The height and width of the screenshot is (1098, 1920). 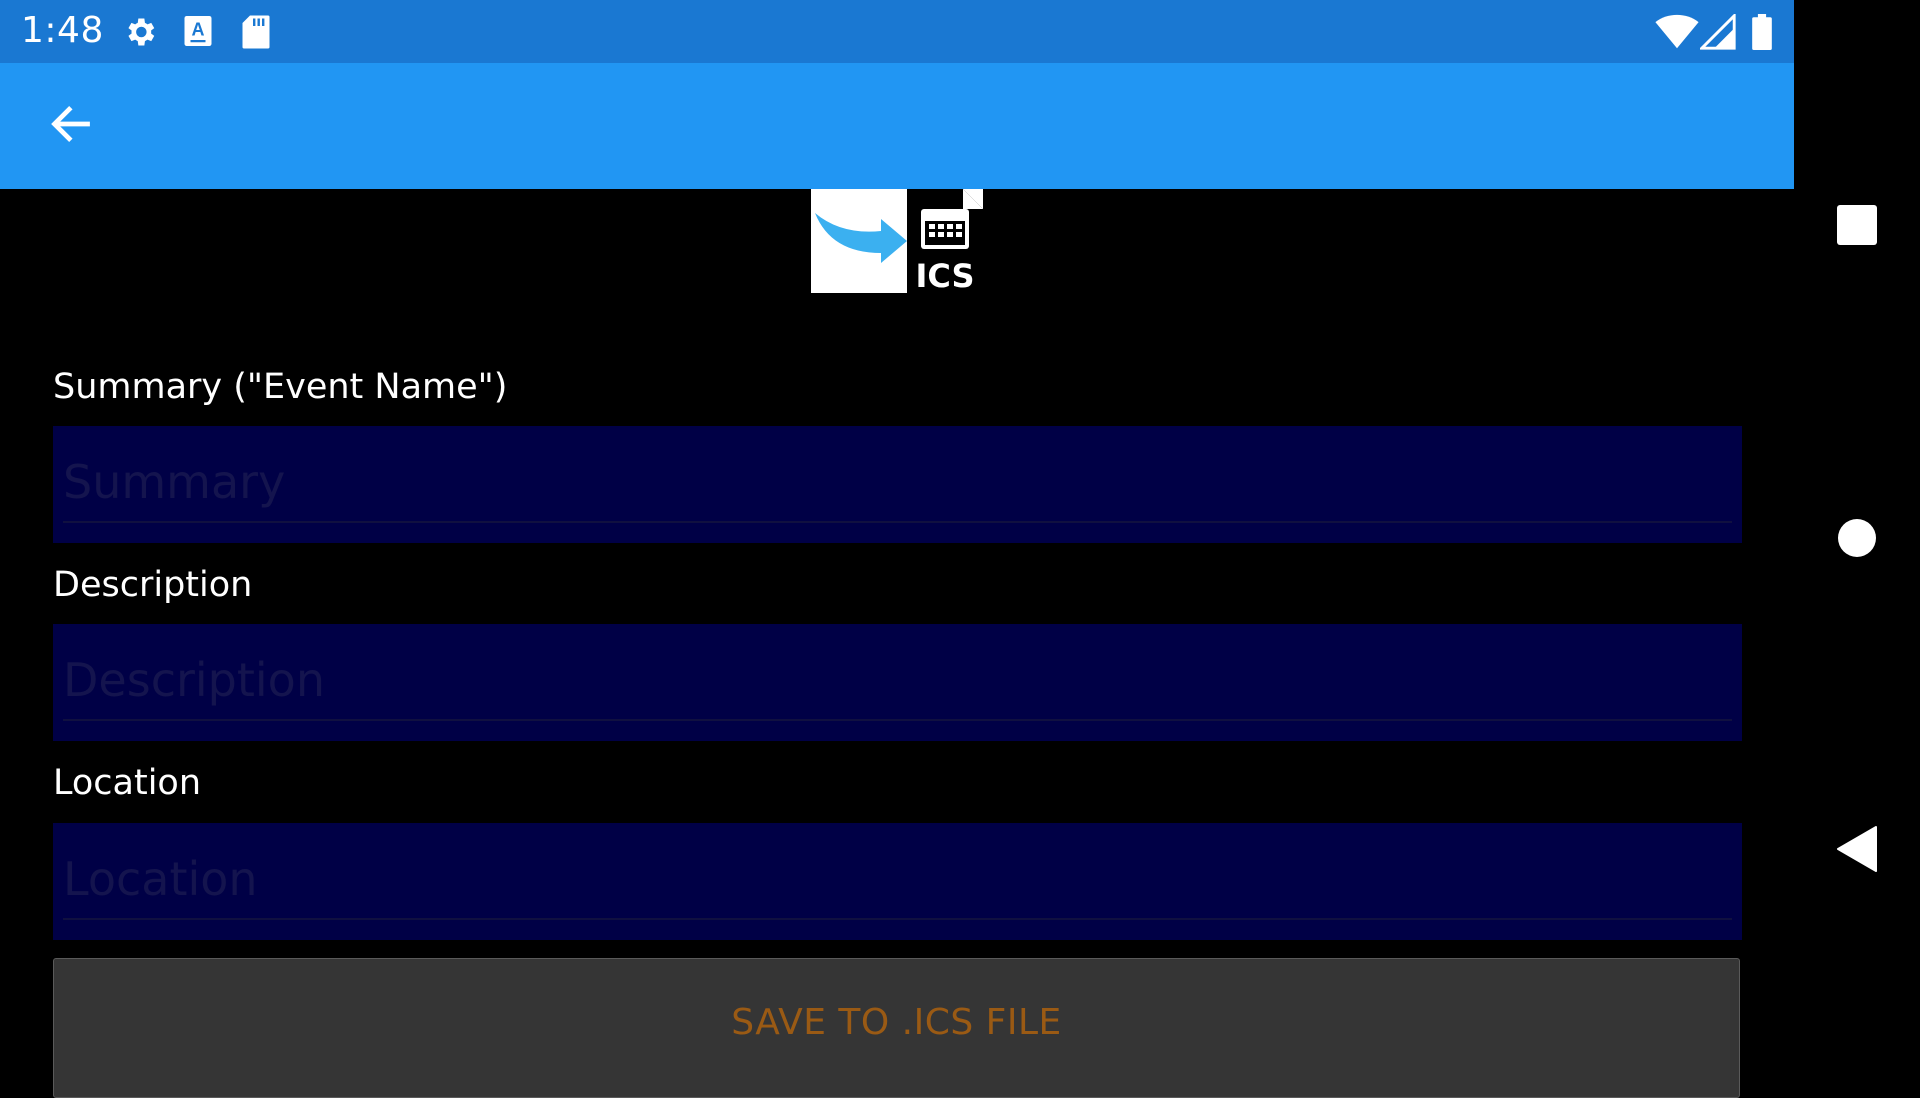 I want to click on description-field, so click(x=897, y=682).